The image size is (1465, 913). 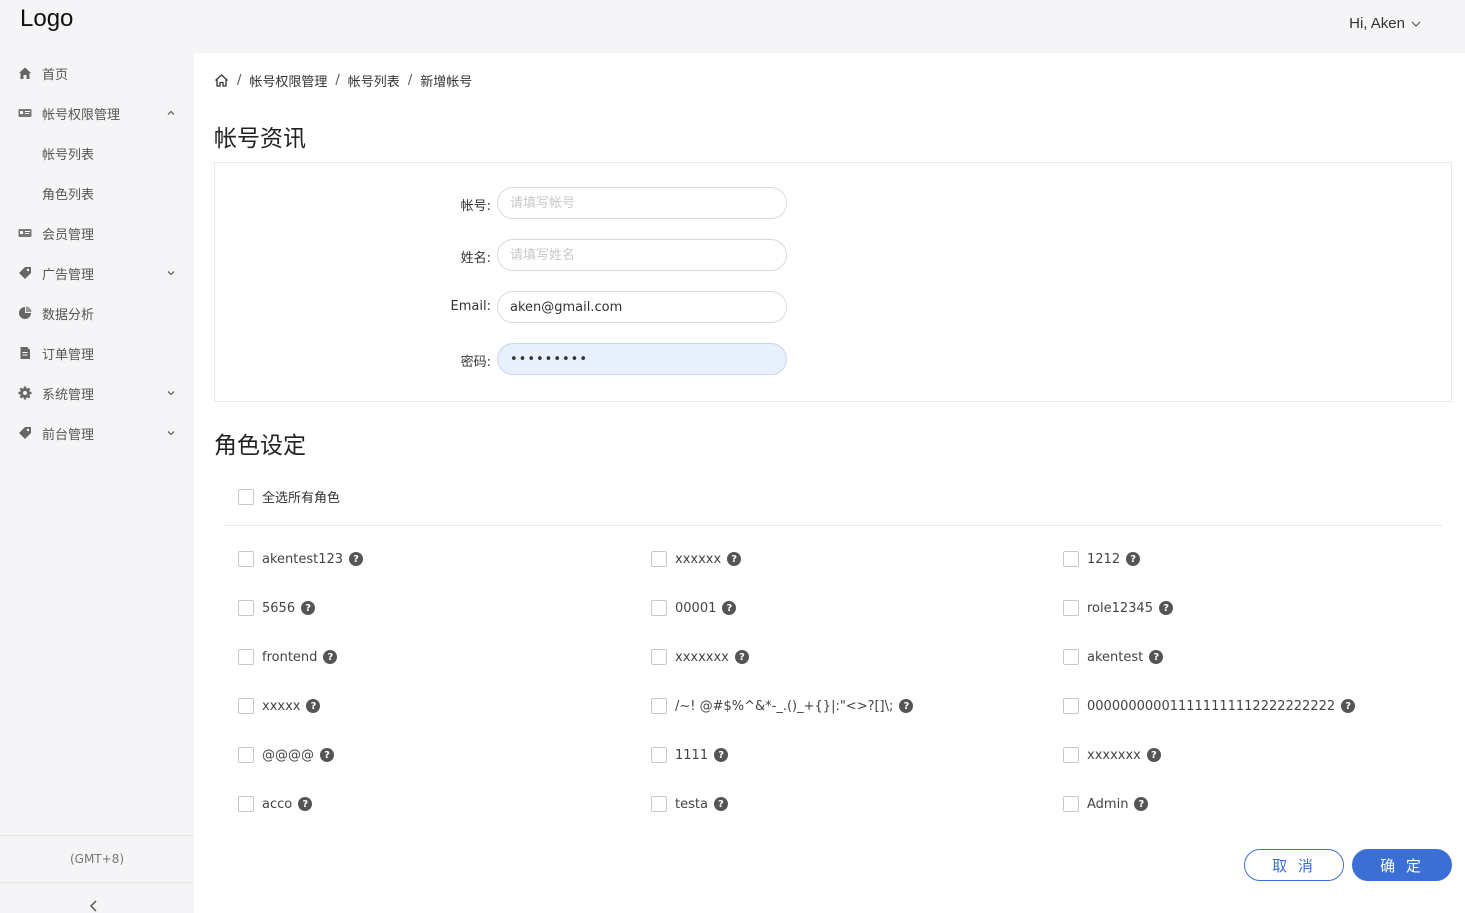 What do you see at coordinates (475, 362) in the screenshot?
I see `password-label: 密码:` at bounding box center [475, 362].